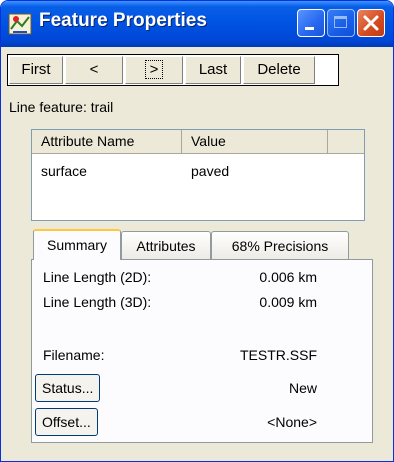 This screenshot has width=394, height=462. I want to click on window-title: Feature Properties, so click(123, 20).